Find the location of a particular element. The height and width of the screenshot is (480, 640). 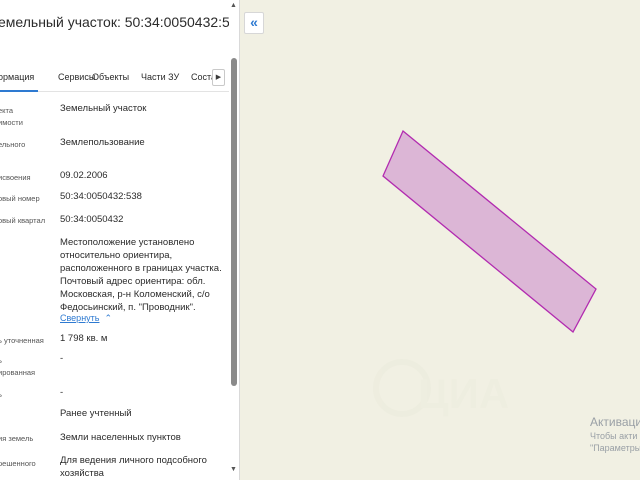

attr-label: ь is located at coordinates (1, 394).